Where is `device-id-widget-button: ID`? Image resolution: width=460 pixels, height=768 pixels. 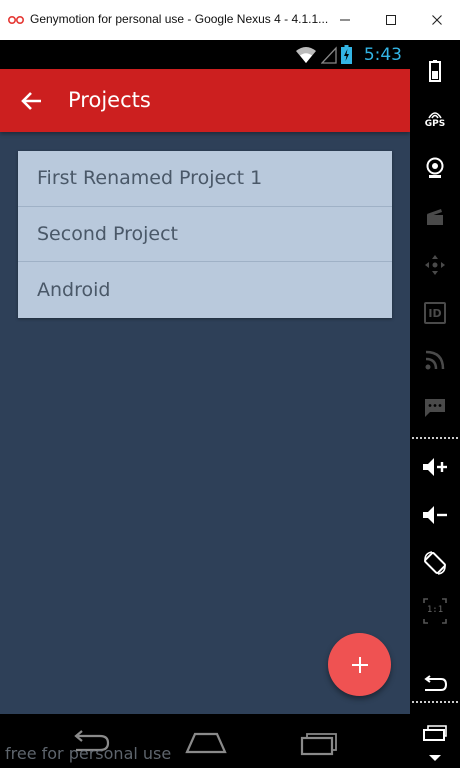 device-id-widget-button: ID is located at coordinates (435, 313).